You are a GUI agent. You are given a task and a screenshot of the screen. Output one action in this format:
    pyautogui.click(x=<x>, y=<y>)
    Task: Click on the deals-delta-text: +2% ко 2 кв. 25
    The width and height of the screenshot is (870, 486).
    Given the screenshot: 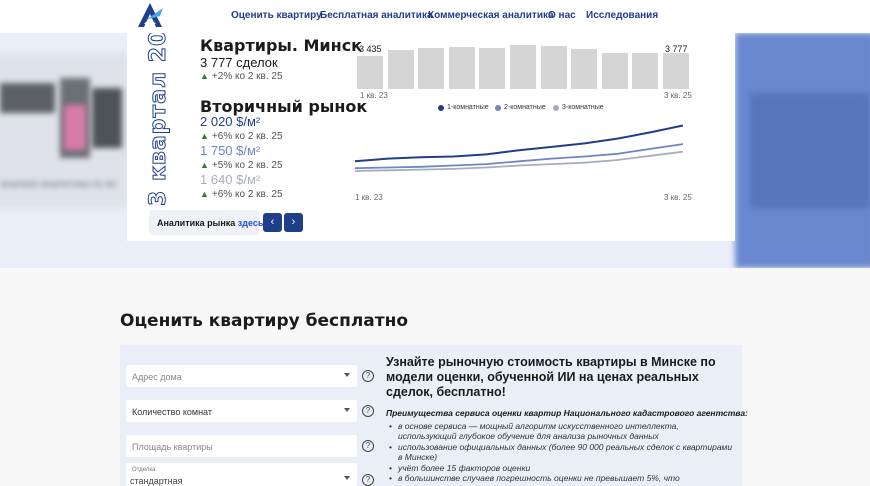 What is the action you would take?
    pyautogui.click(x=247, y=76)
    